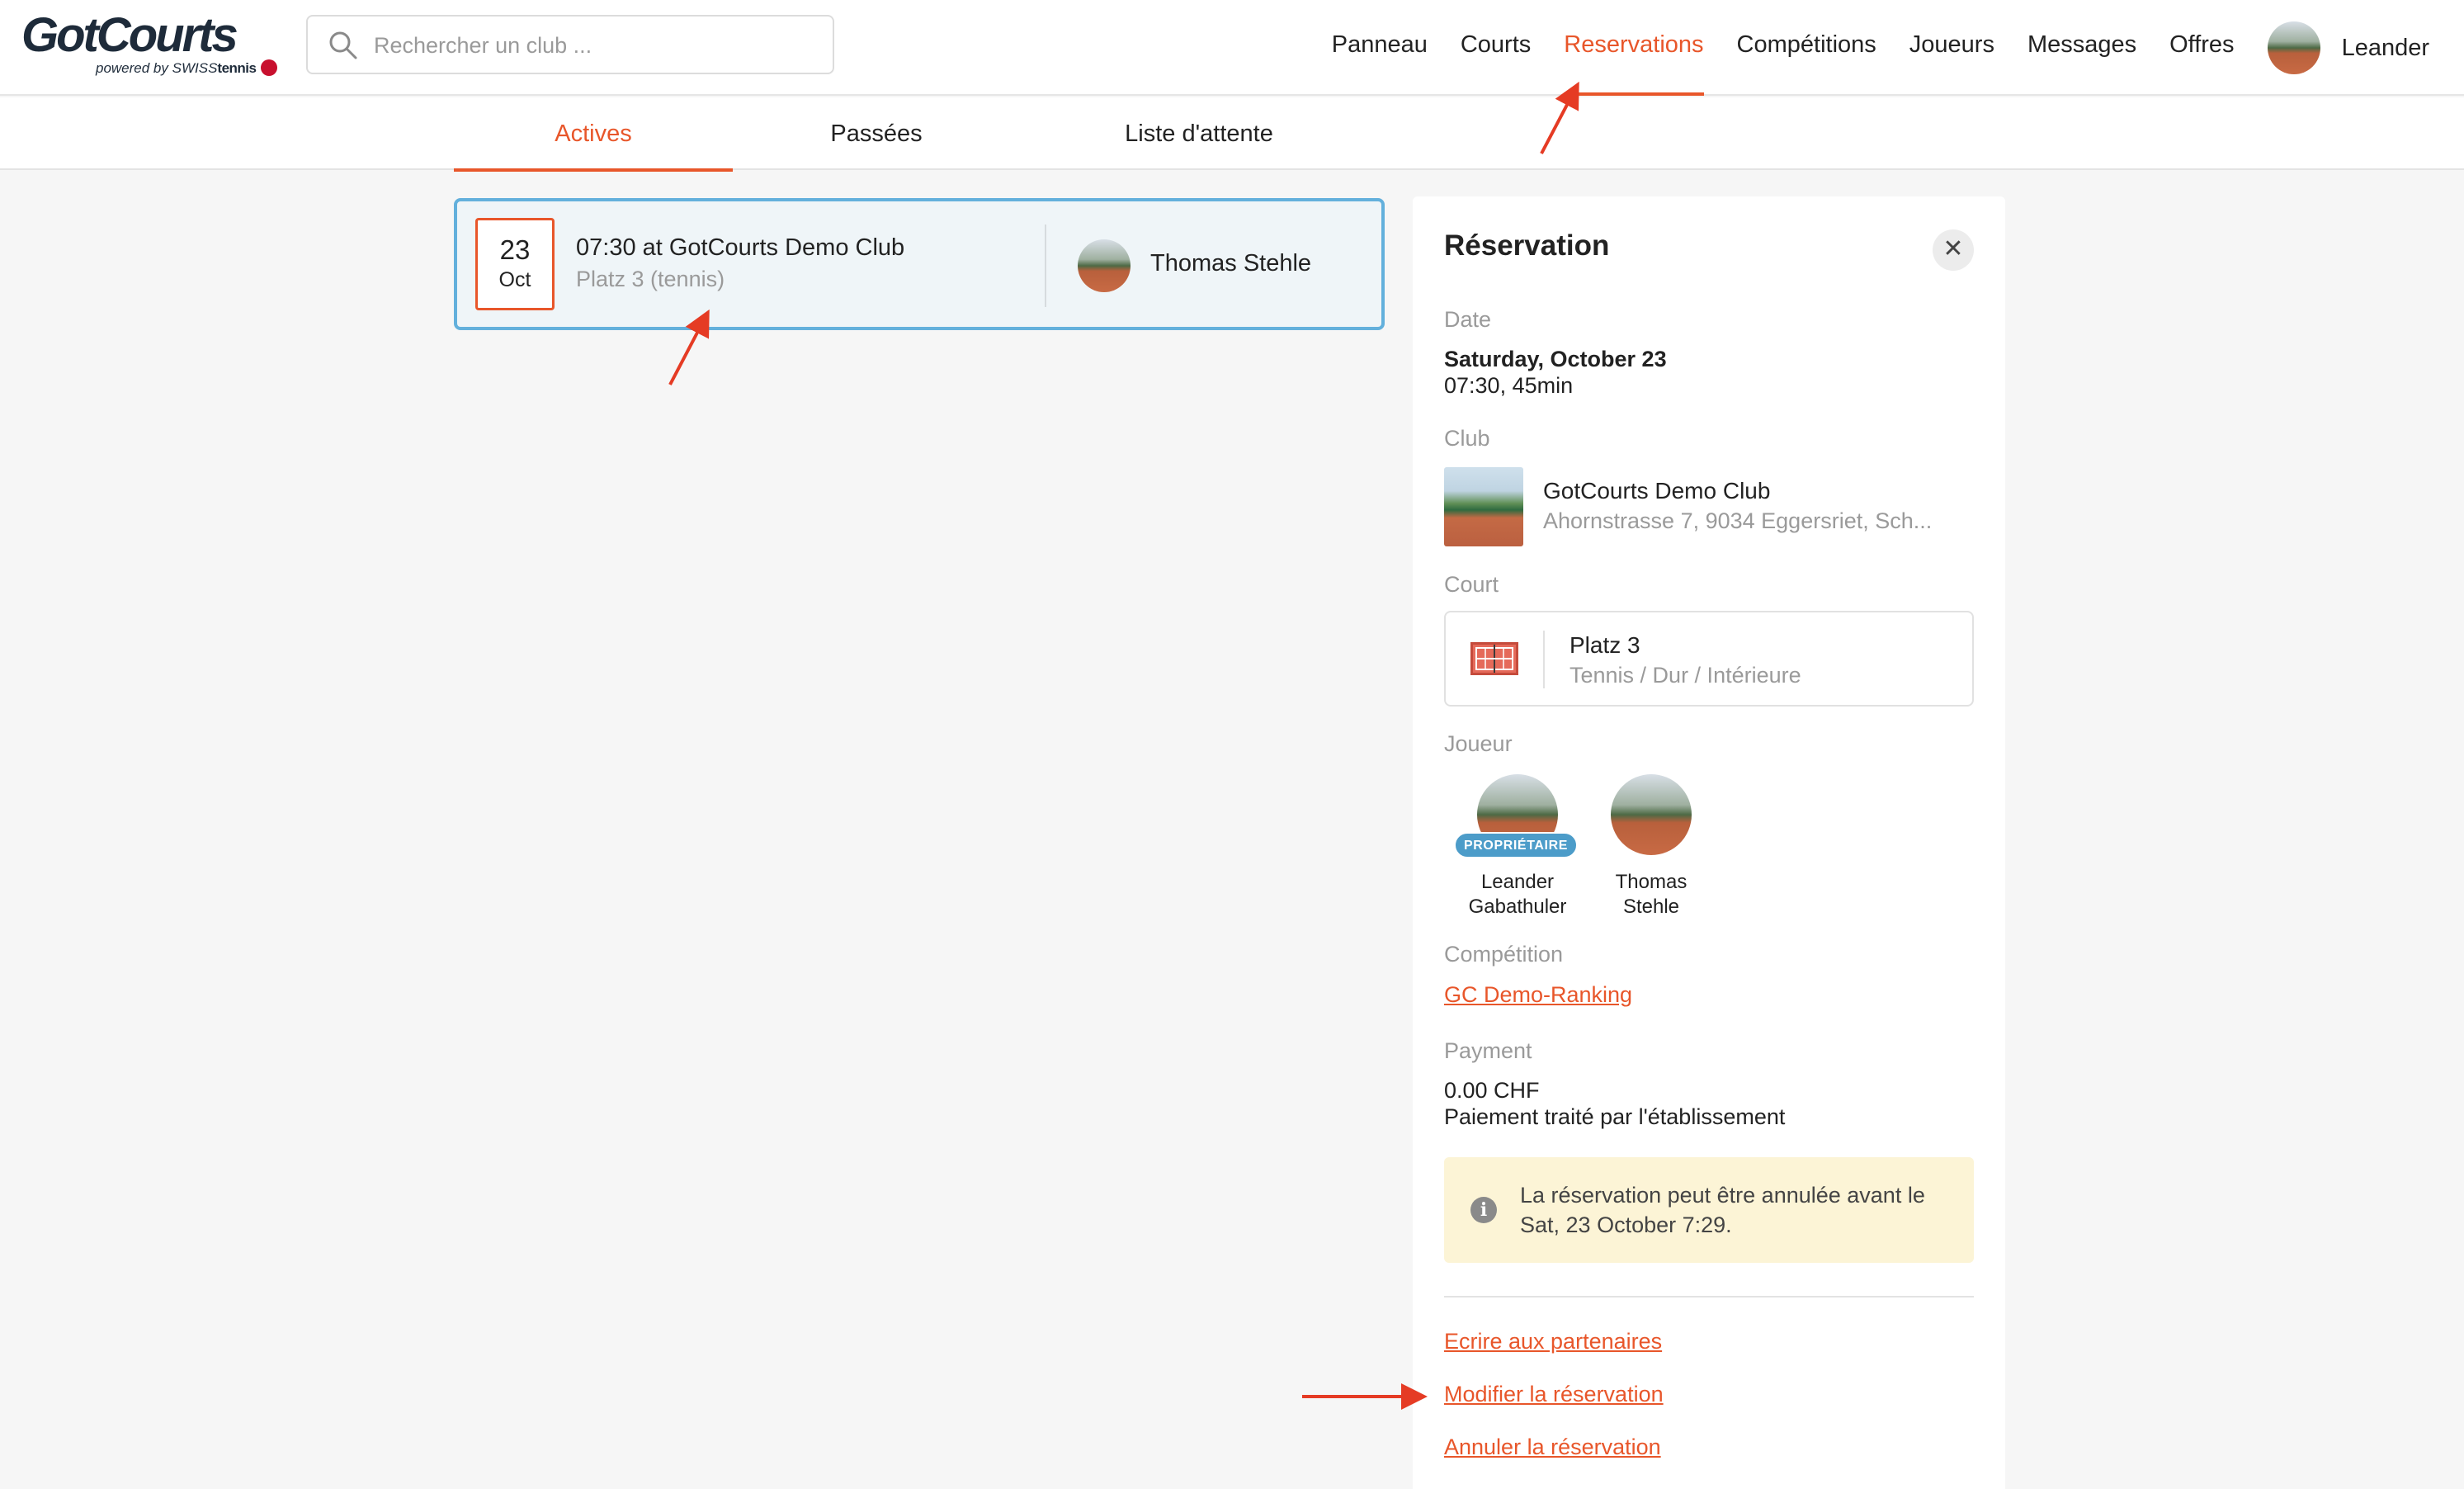  What do you see at coordinates (1634, 48) in the screenshot?
I see `nav-item-reservations: Reservations` at bounding box center [1634, 48].